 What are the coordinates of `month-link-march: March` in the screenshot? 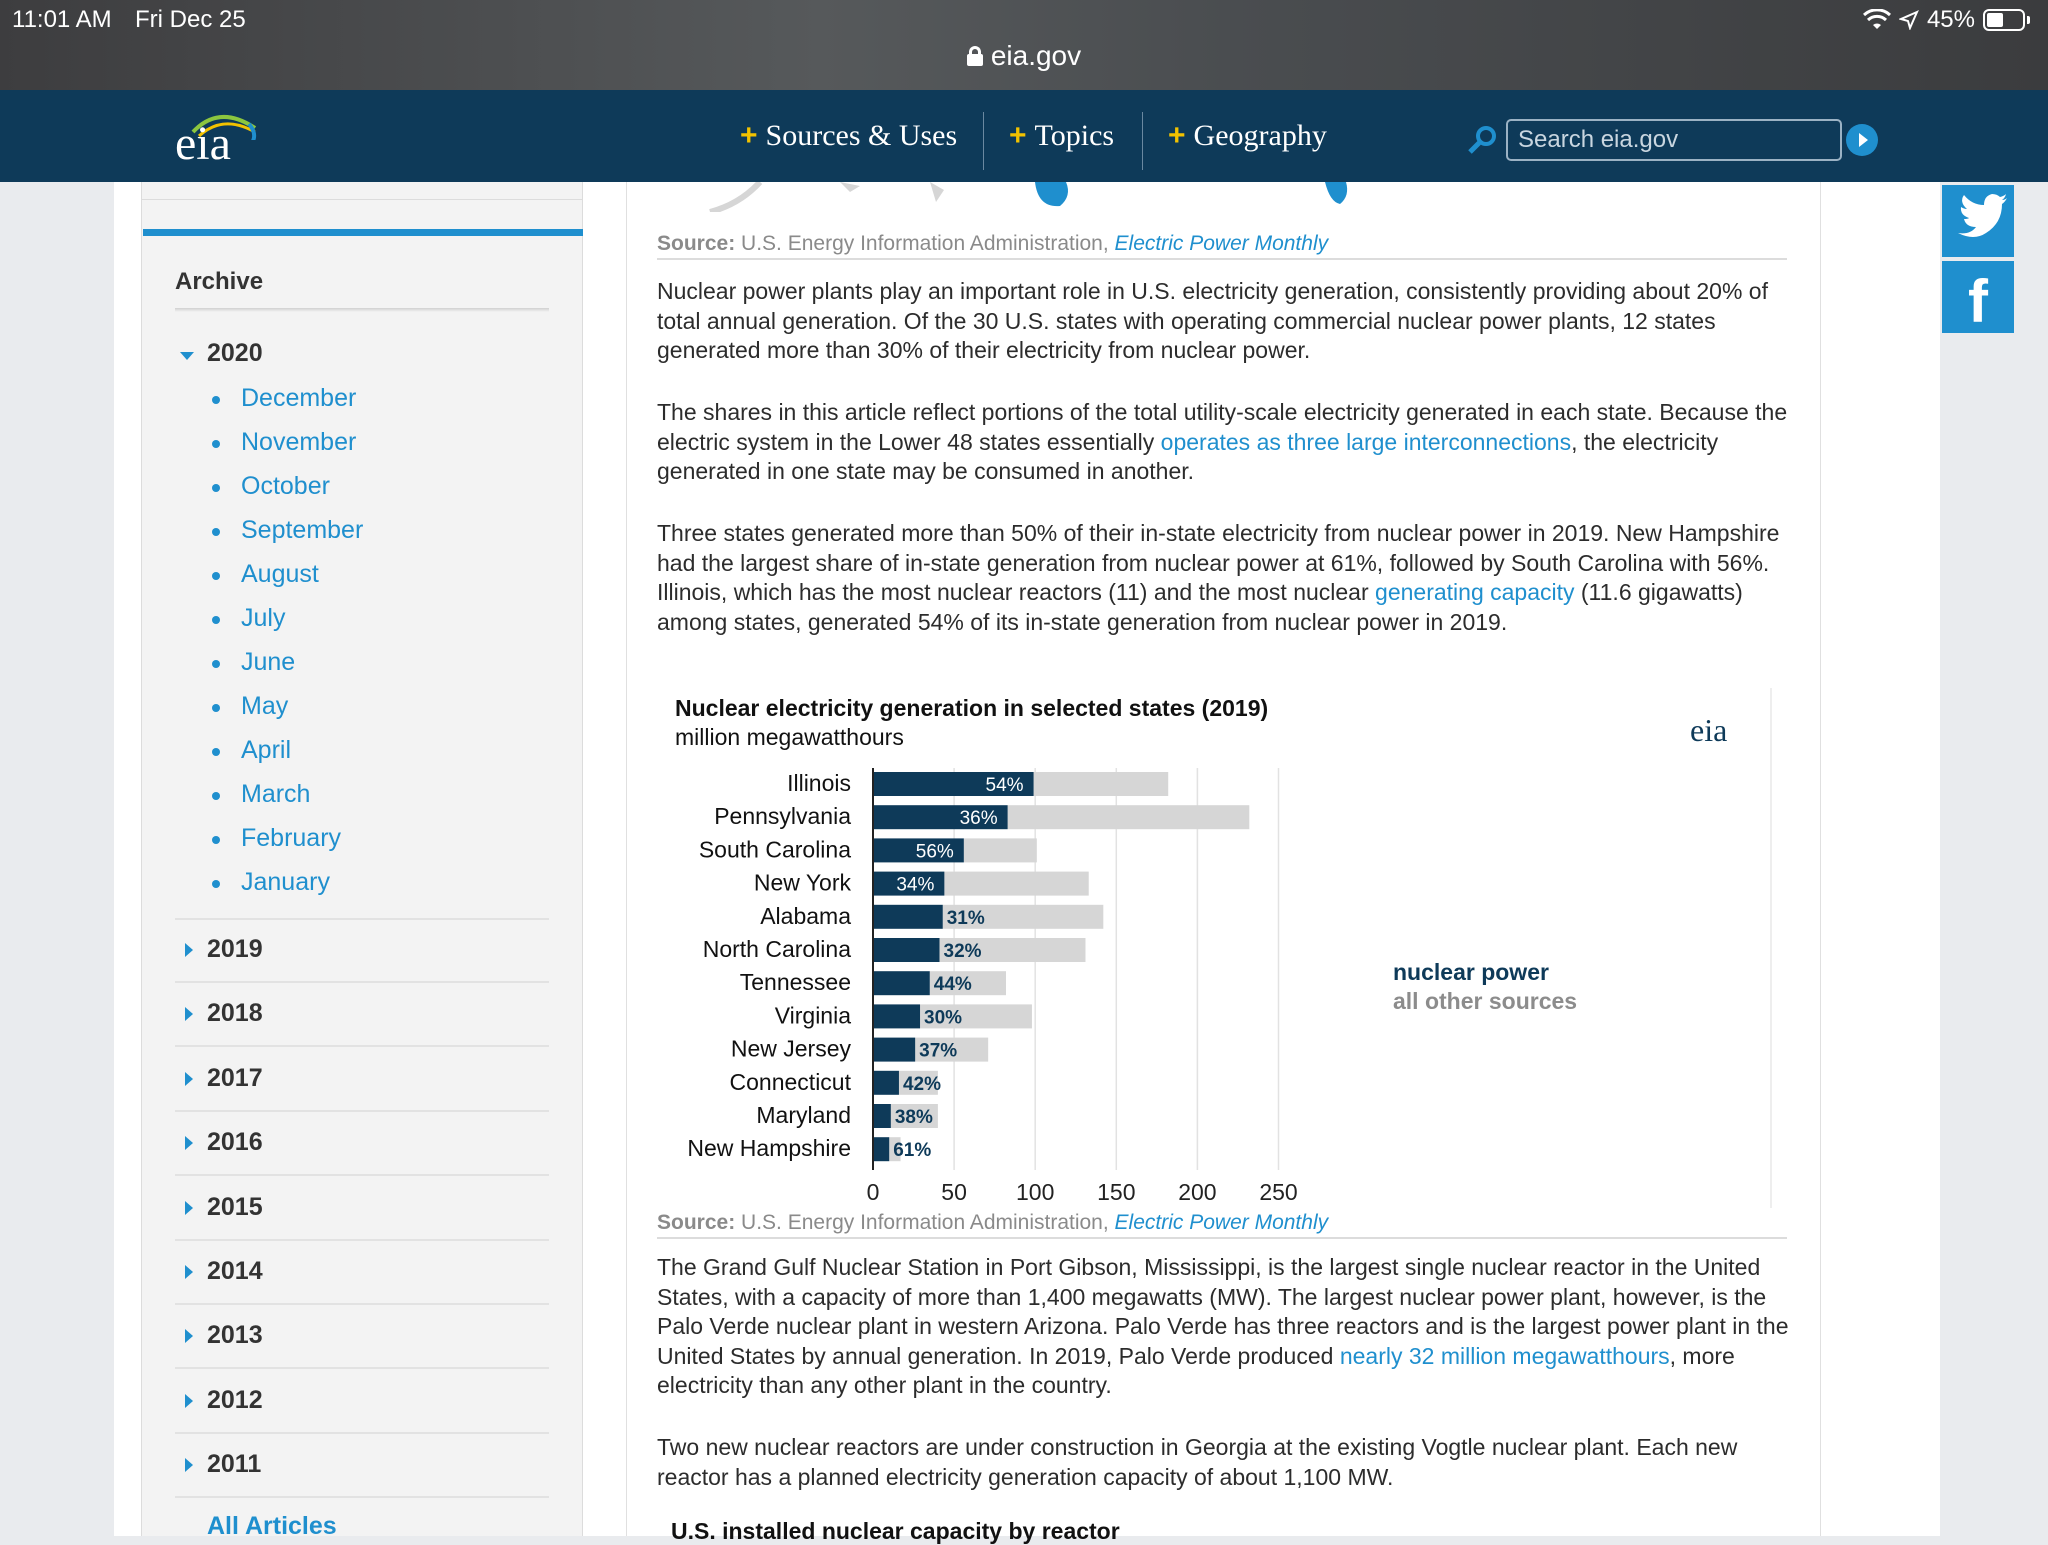 It's located at (275, 794).